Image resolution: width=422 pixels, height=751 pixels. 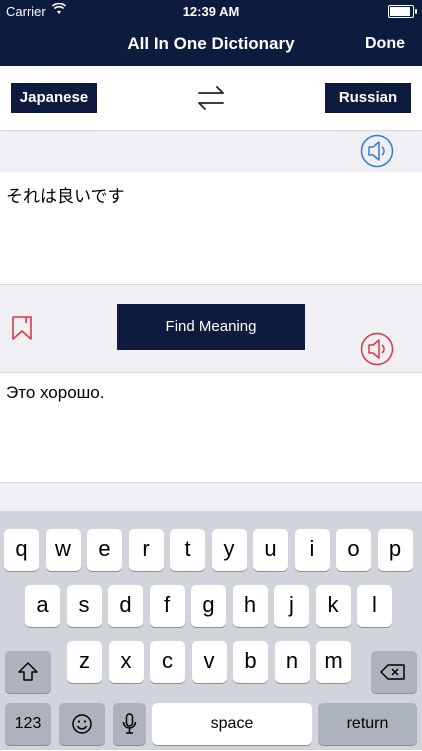 What do you see at coordinates (126, 662) in the screenshot?
I see `key-x: x` at bounding box center [126, 662].